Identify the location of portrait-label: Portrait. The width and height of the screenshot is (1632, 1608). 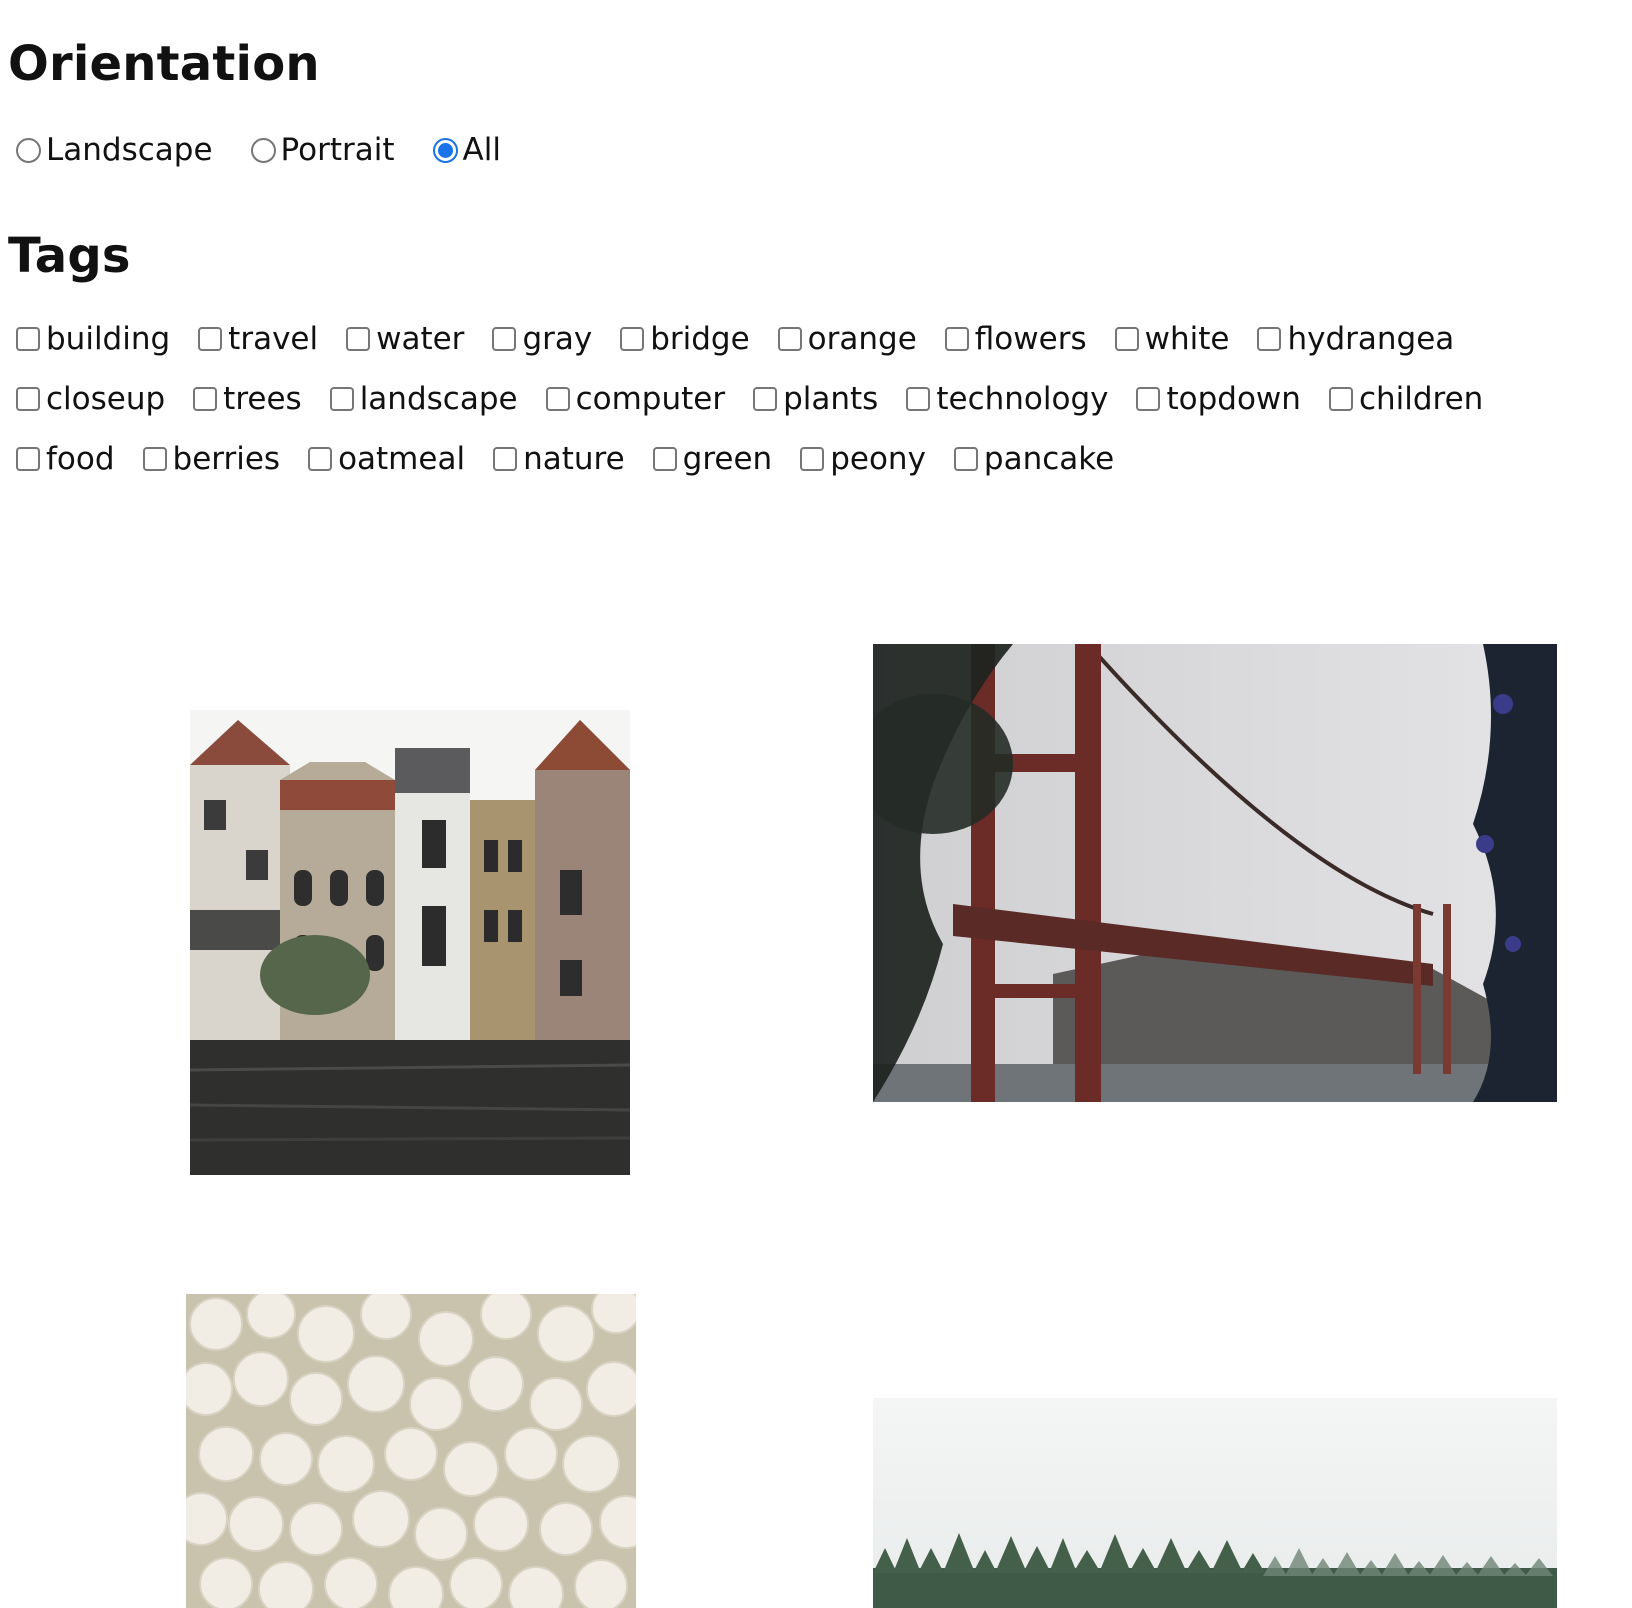
(337, 150).